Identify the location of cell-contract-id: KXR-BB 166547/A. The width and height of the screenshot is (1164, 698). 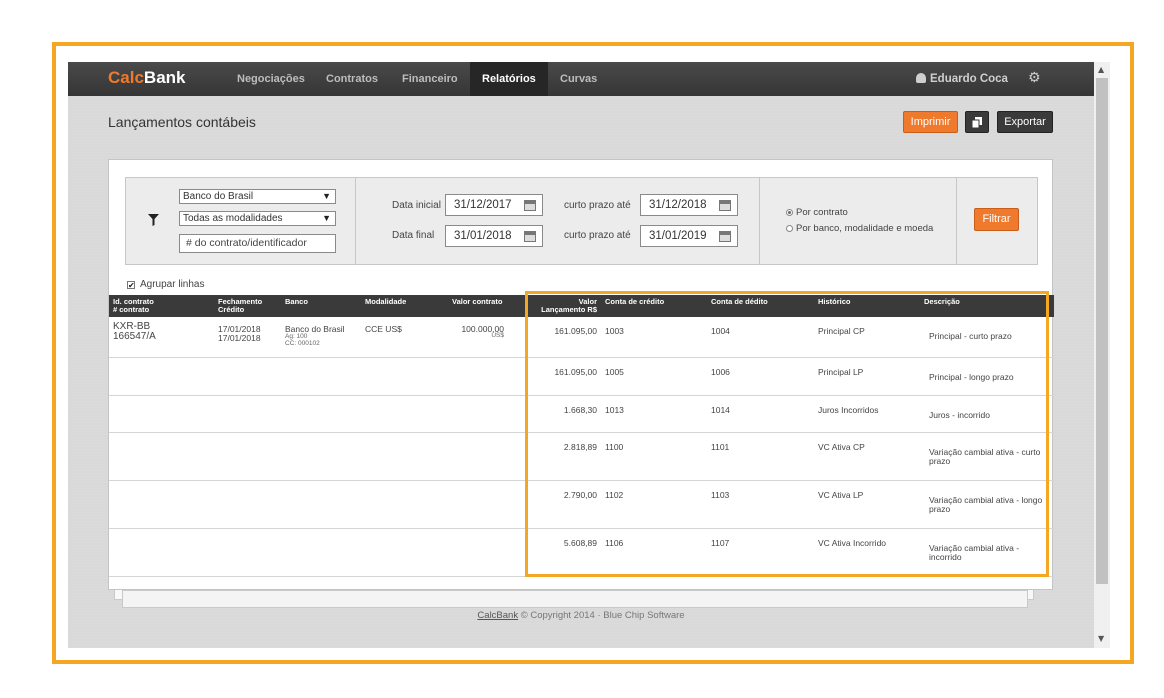
(134, 331).